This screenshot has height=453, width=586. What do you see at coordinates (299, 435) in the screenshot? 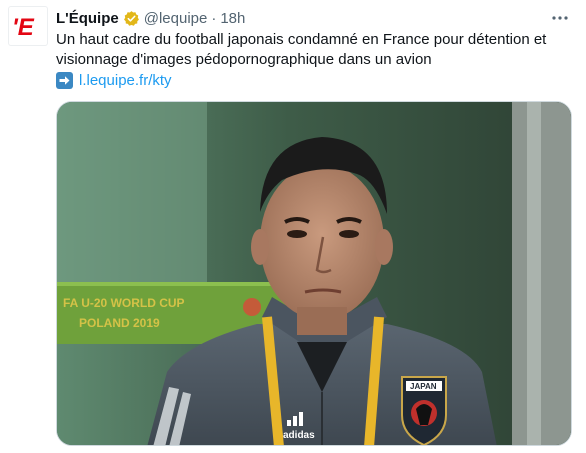
I see `jacket-brand-text: adidas` at bounding box center [299, 435].